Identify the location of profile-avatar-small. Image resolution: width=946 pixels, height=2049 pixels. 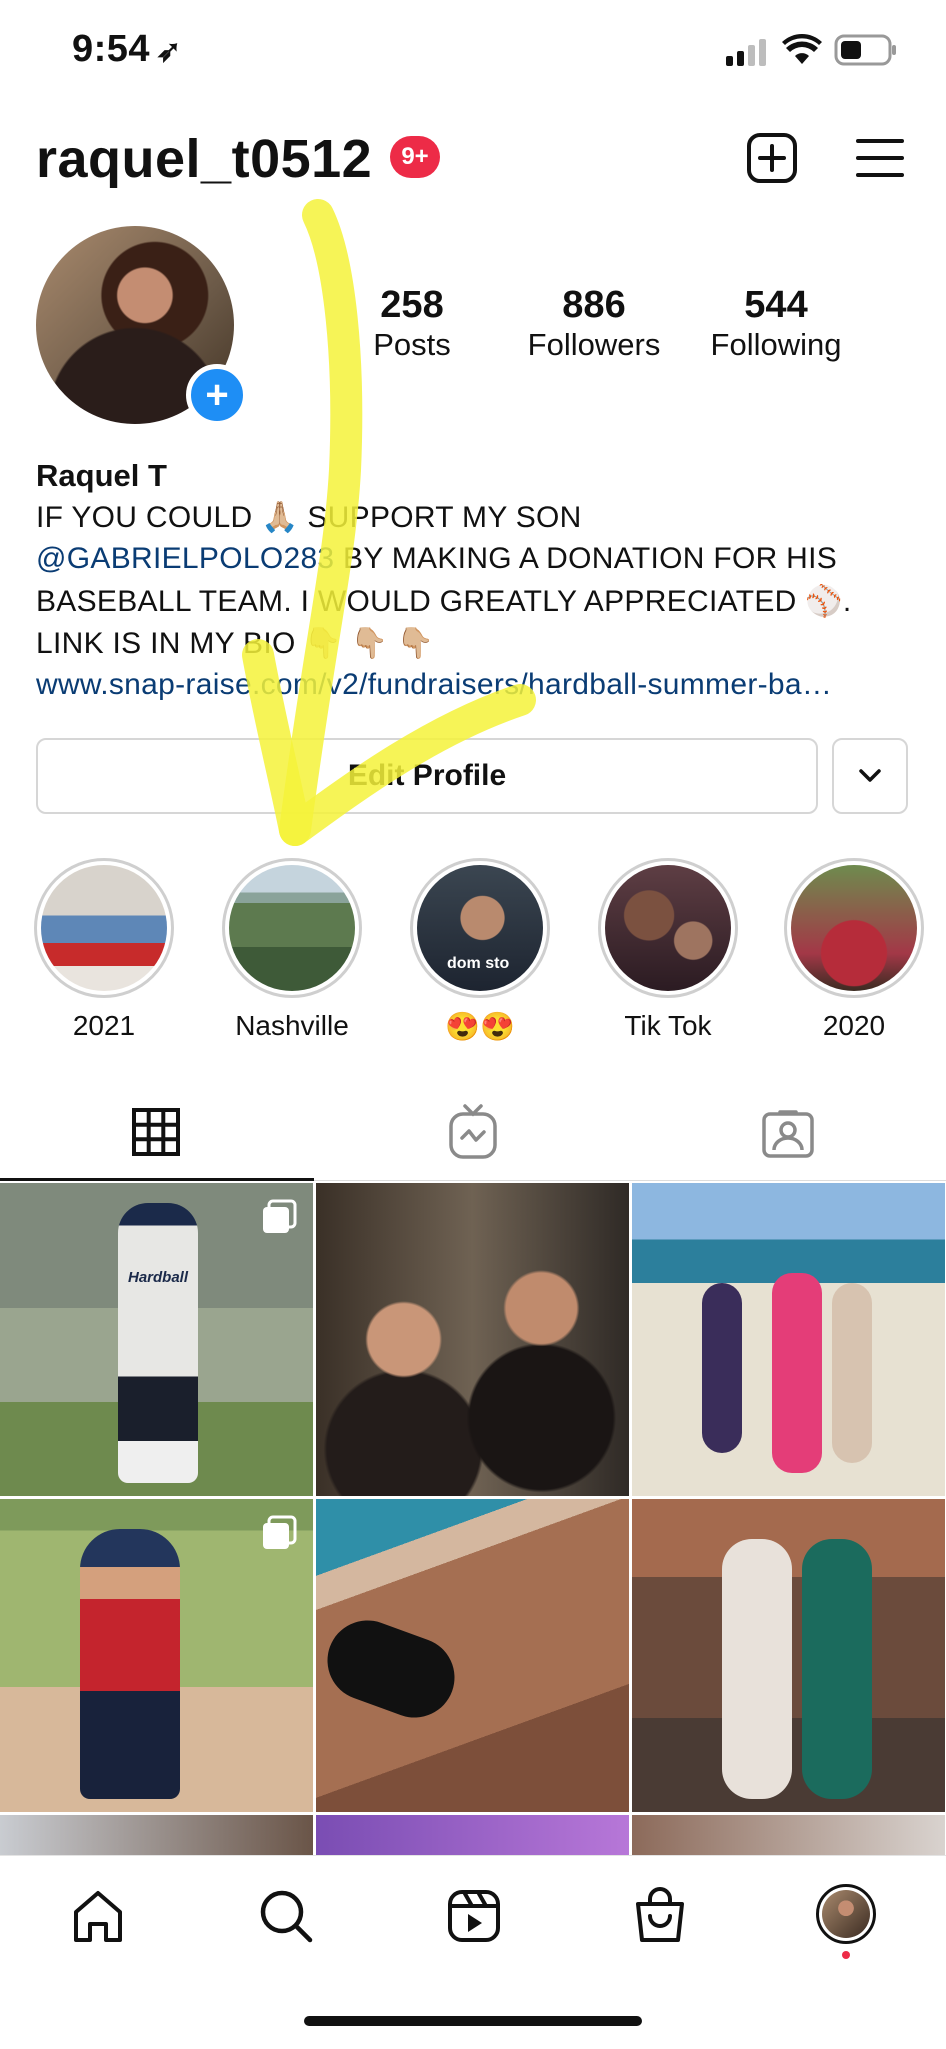
(846, 1914).